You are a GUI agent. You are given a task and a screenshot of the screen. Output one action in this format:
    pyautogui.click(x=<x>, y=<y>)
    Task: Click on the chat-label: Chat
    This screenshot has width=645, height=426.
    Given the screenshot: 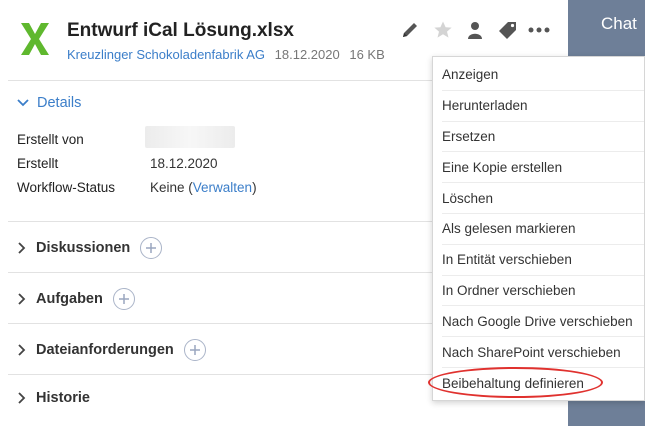 What is the action you would take?
    pyautogui.click(x=619, y=24)
    